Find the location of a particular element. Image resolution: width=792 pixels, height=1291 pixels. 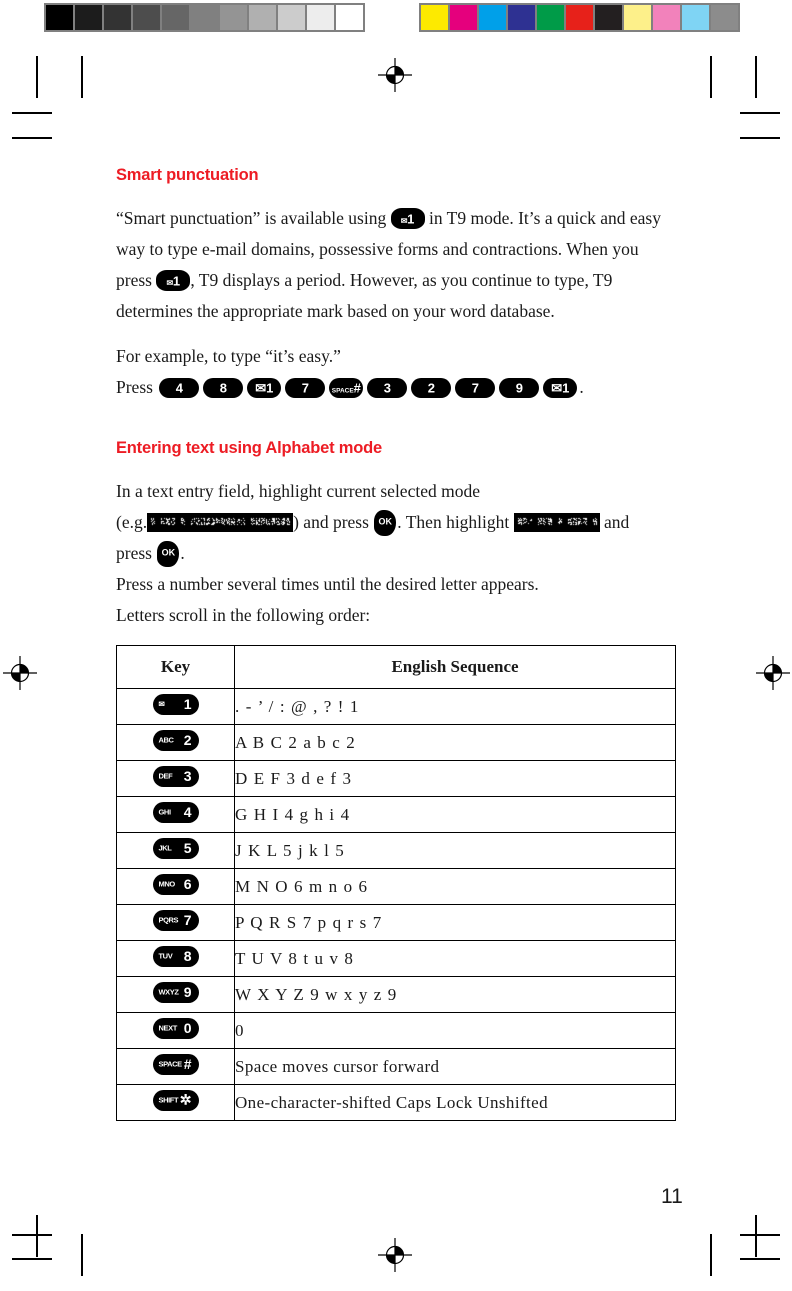

table-row: MNO 6 M N O 6 m n o 6 is located at coordinates (396, 886).